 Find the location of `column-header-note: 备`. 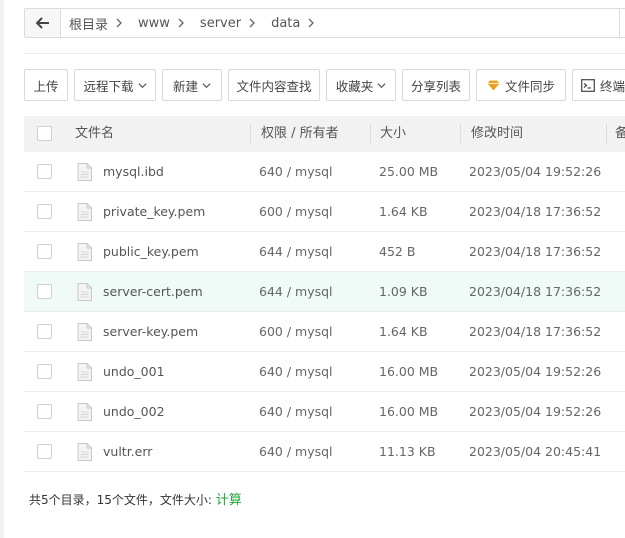

column-header-note: 备 is located at coordinates (620, 134).